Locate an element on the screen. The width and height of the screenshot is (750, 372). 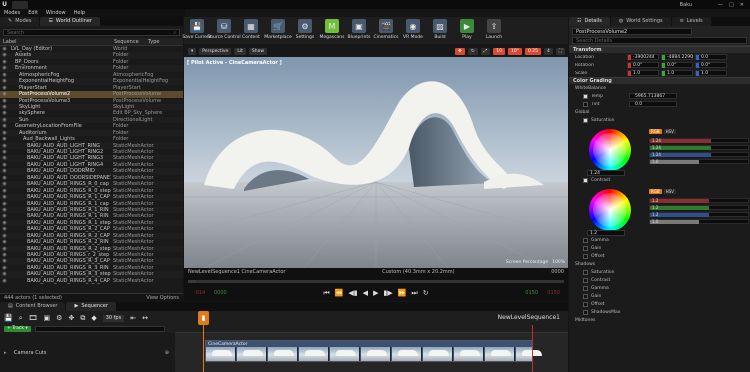
midtones-header: Midtones is located at coordinates (659, 320).